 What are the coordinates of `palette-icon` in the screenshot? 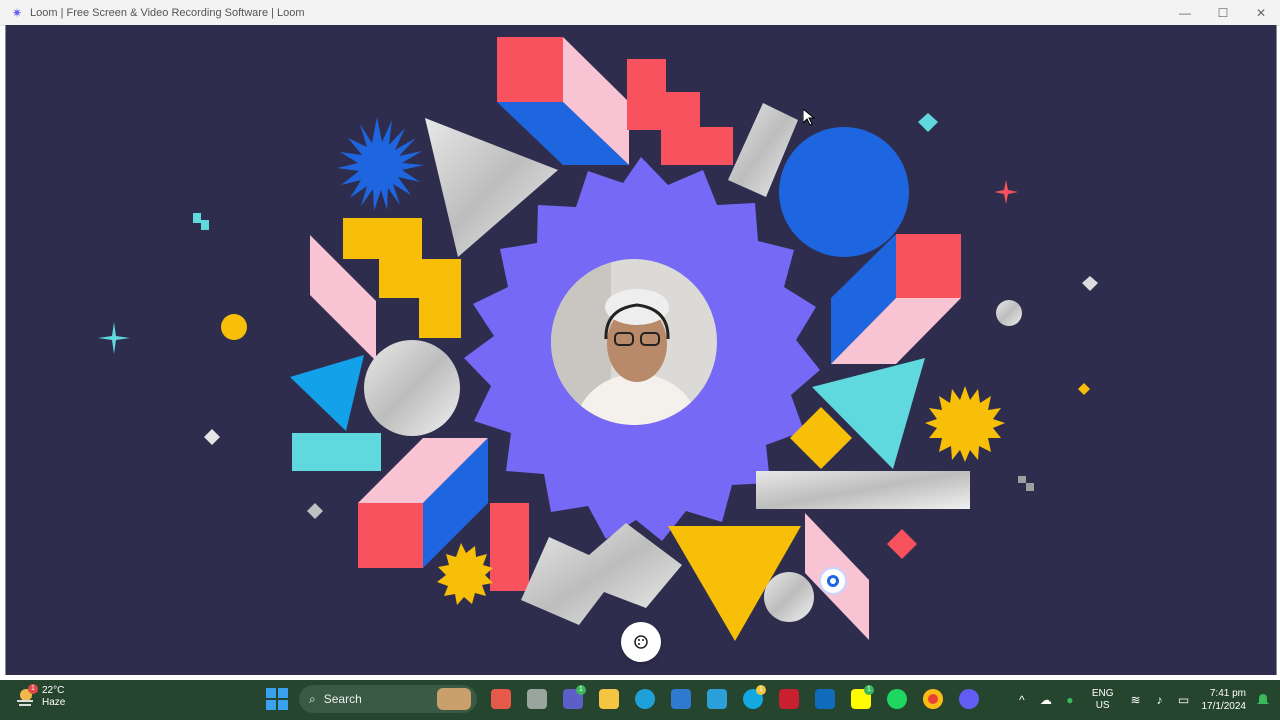 It's located at (641, 642).